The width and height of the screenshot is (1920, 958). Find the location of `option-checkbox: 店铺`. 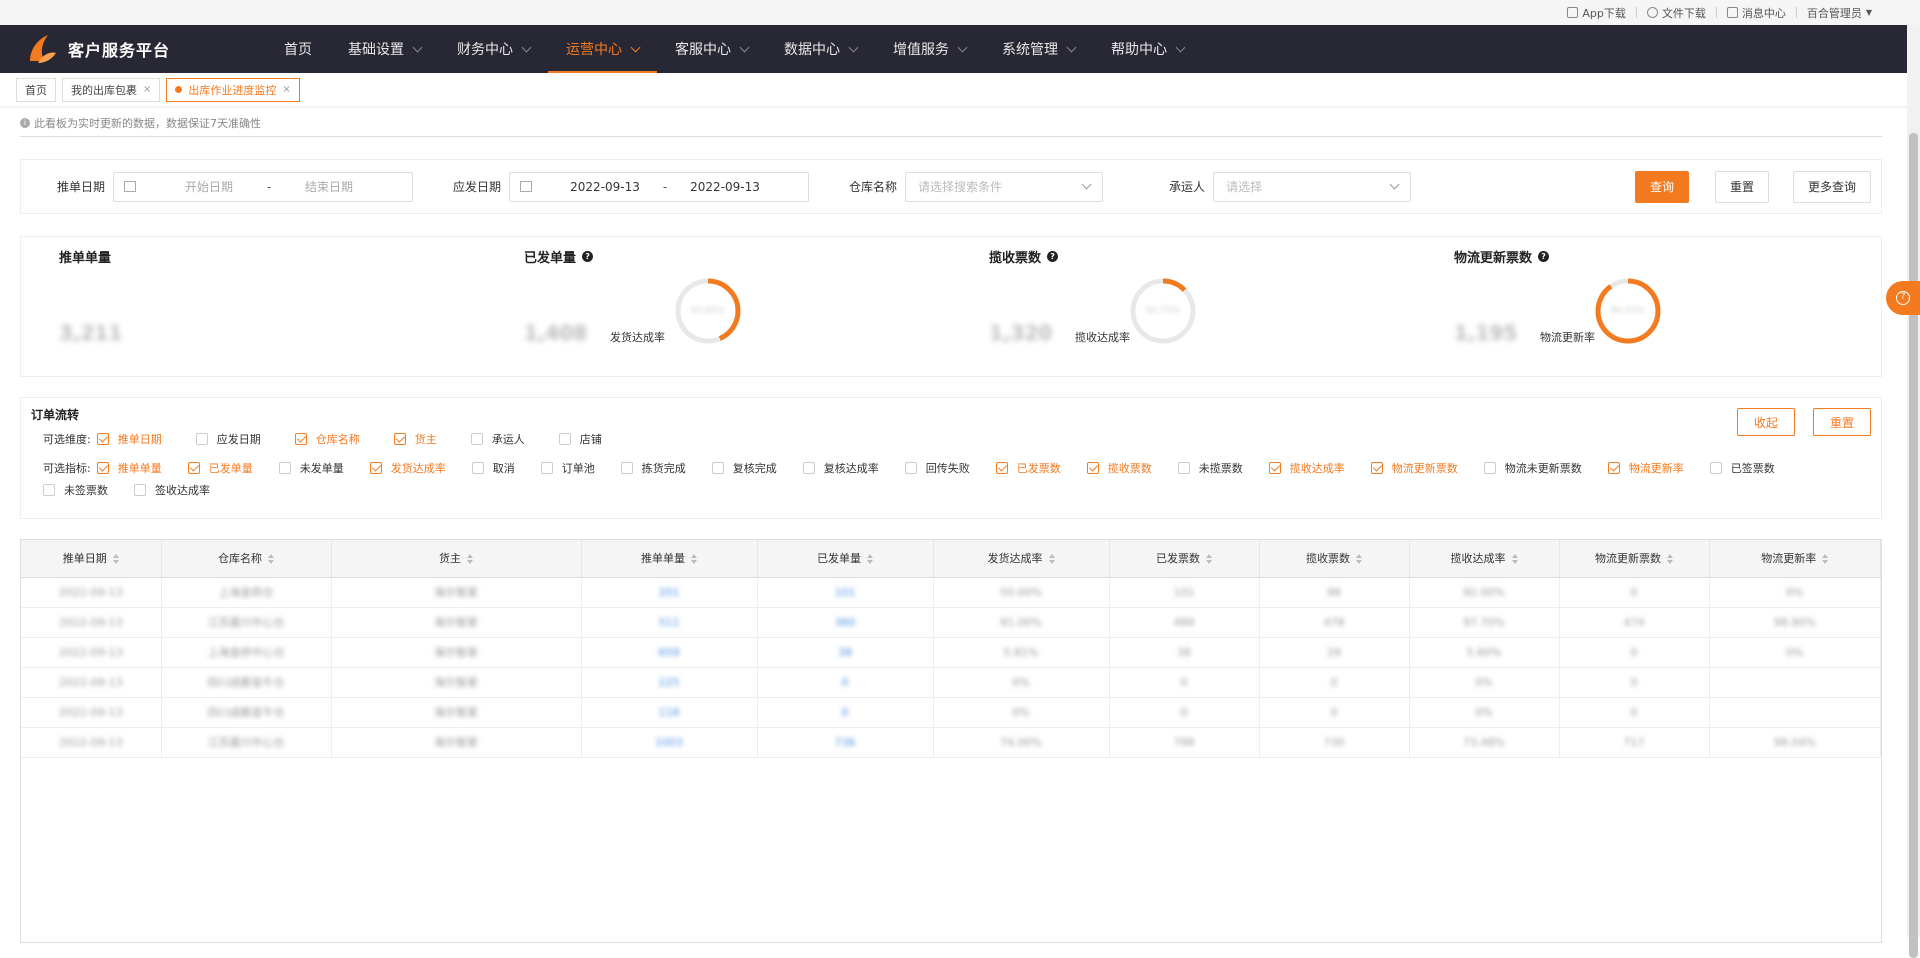

option-checkbox: 店铺 is located at coordinates (580, 439).